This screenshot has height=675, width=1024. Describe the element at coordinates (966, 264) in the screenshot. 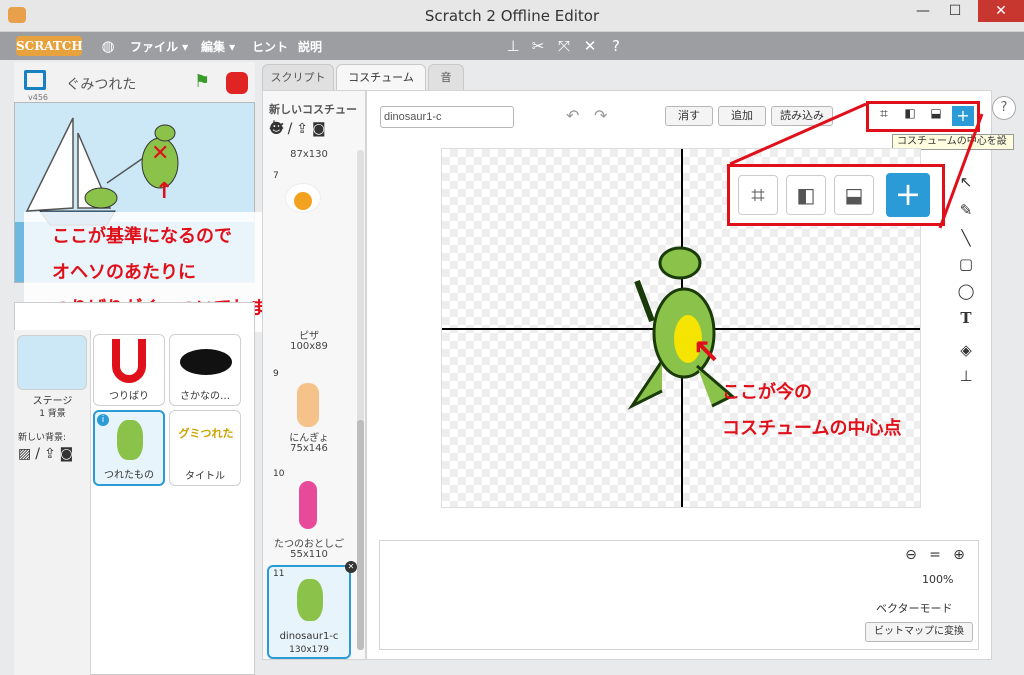

I see `rectangle-tool-icon: ▢` at that location.